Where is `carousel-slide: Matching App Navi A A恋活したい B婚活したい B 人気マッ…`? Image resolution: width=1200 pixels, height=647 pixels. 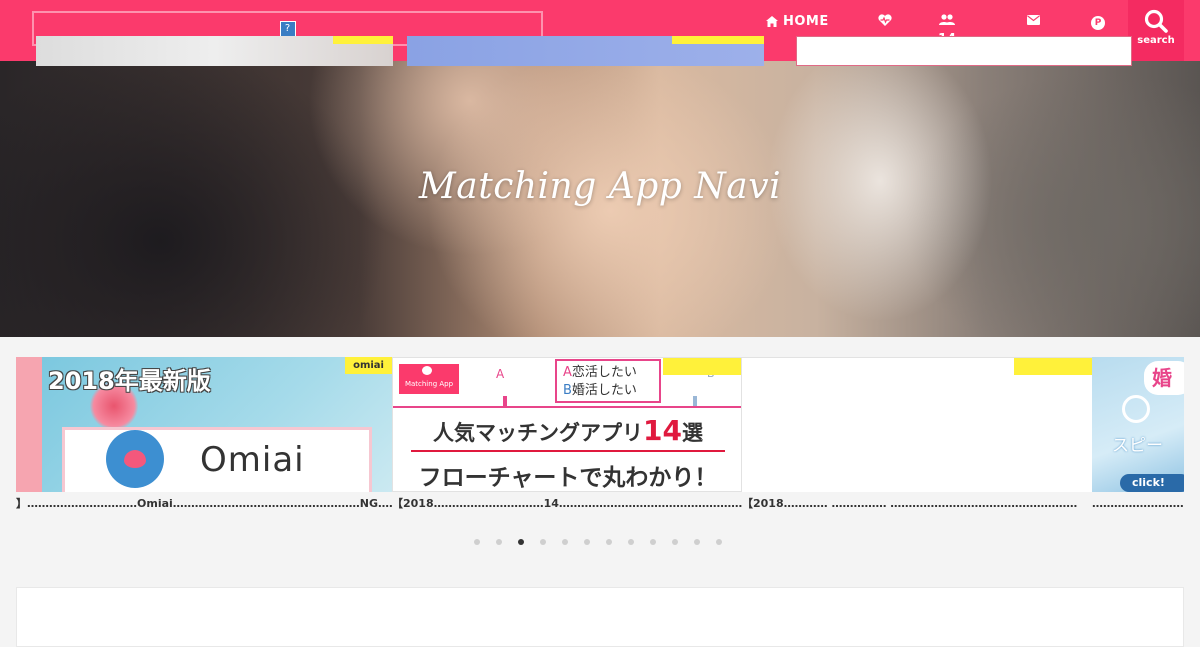
carousel-slide: Matching App Navi A A恋活したい B婚活したい B 人気マッ… is located at coordinates (567, 457).